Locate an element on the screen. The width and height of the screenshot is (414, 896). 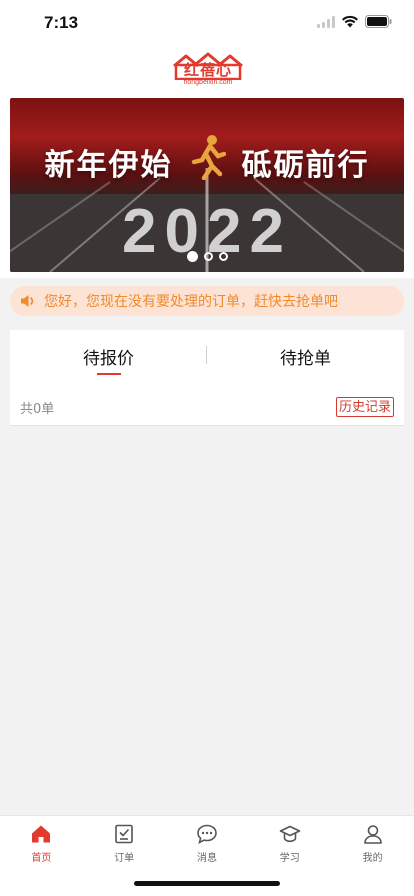
tabbar-label: 我的 is located at coordinates (372, 858).